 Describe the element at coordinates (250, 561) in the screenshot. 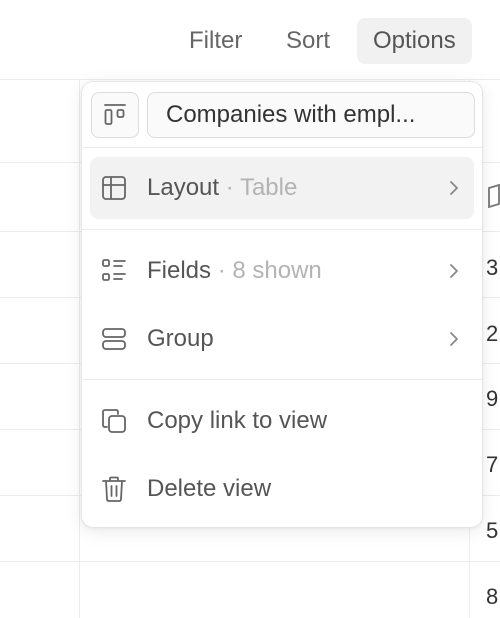

I see `table-row-divider` at that location.